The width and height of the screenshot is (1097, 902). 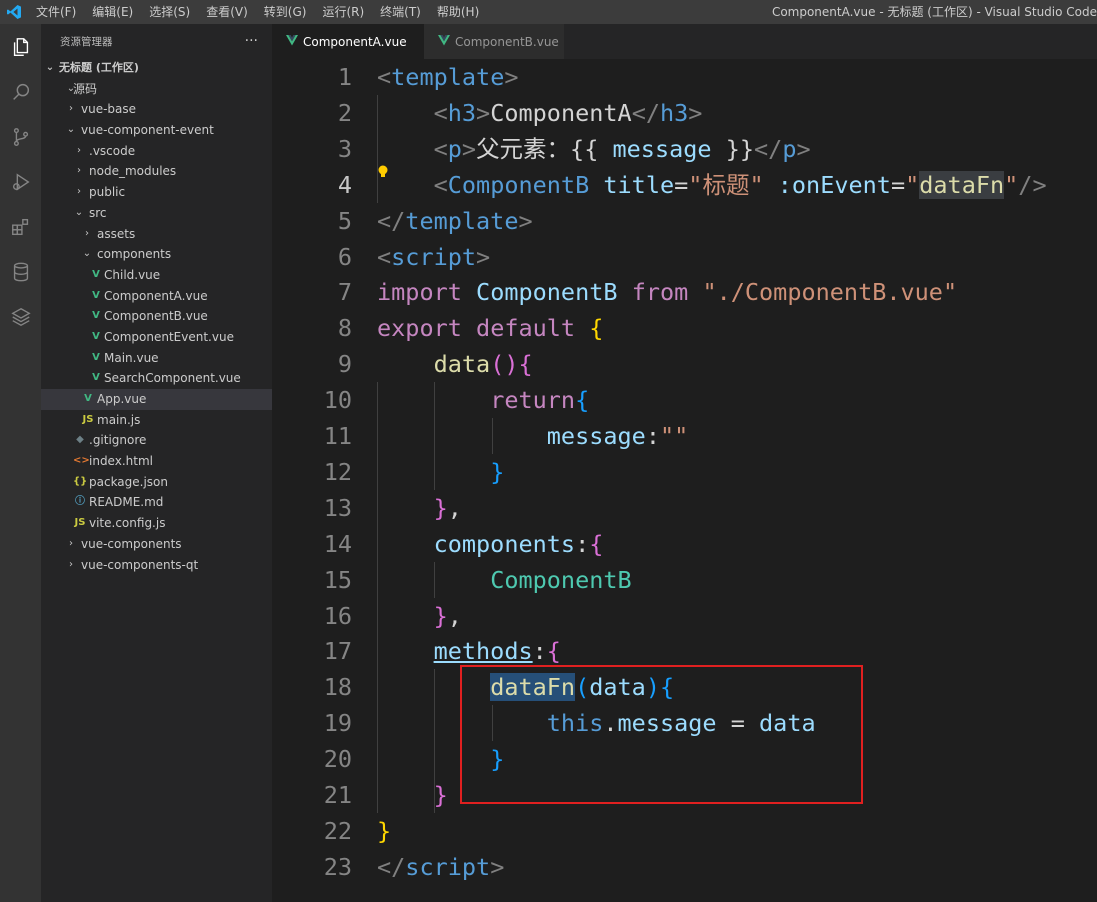 What do you see at coordinates (169, 12) in the screenshot?
I see `menu-item: 选择(S)` at bounding box center [169, 12].